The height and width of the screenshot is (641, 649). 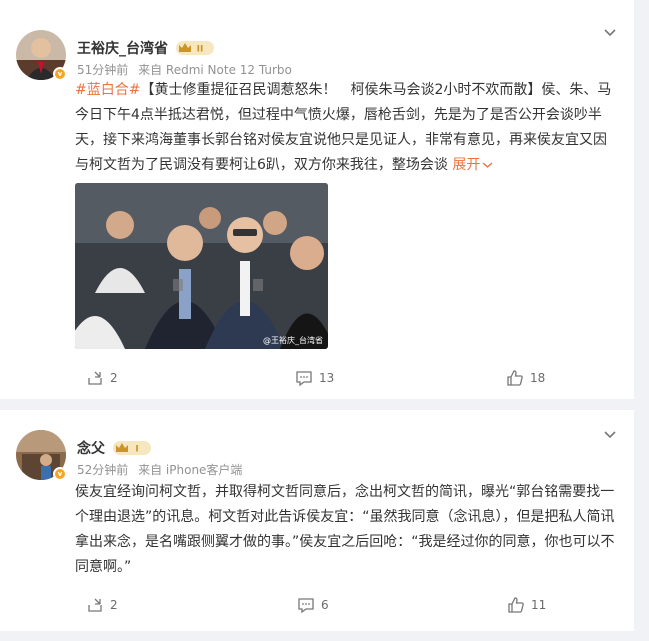 I want to click on post-time: 51分钟前, so click(x=102, y=70).